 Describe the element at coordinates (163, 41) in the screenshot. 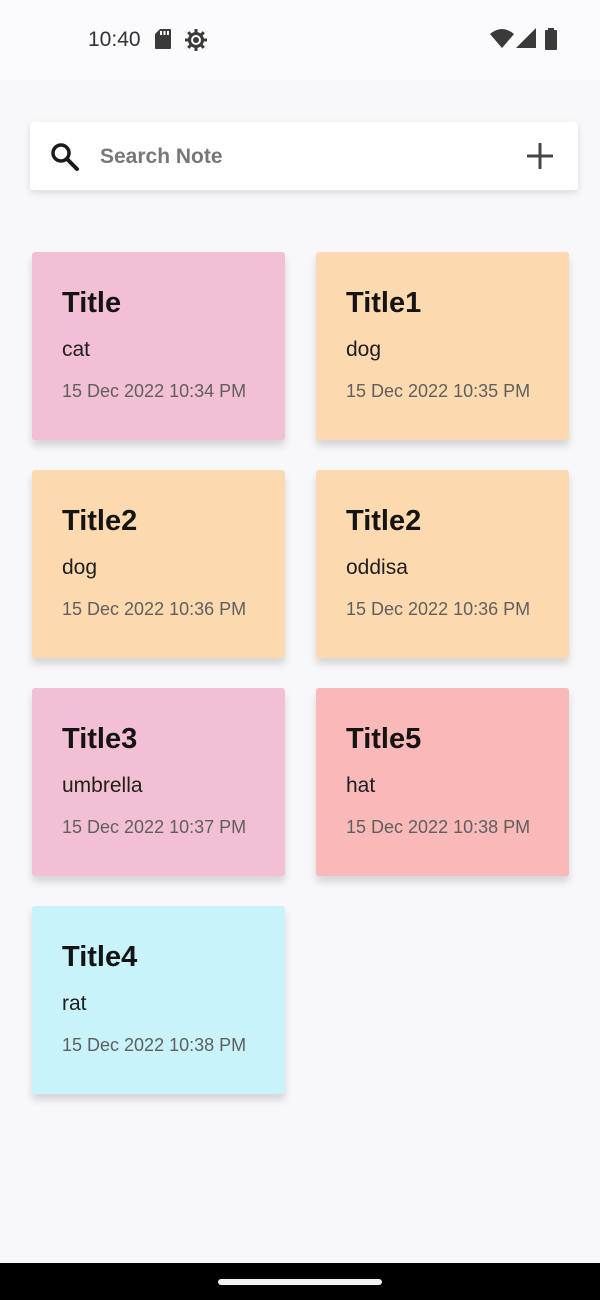

I see `sd-card-icon` at that location.